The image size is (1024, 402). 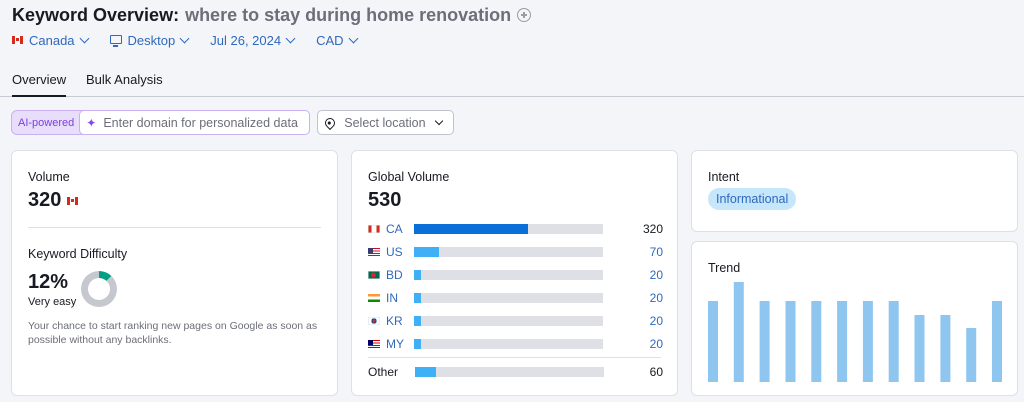 I want to click on date-dropdown: Jul 26, 2024, so click(x=253, y=40).